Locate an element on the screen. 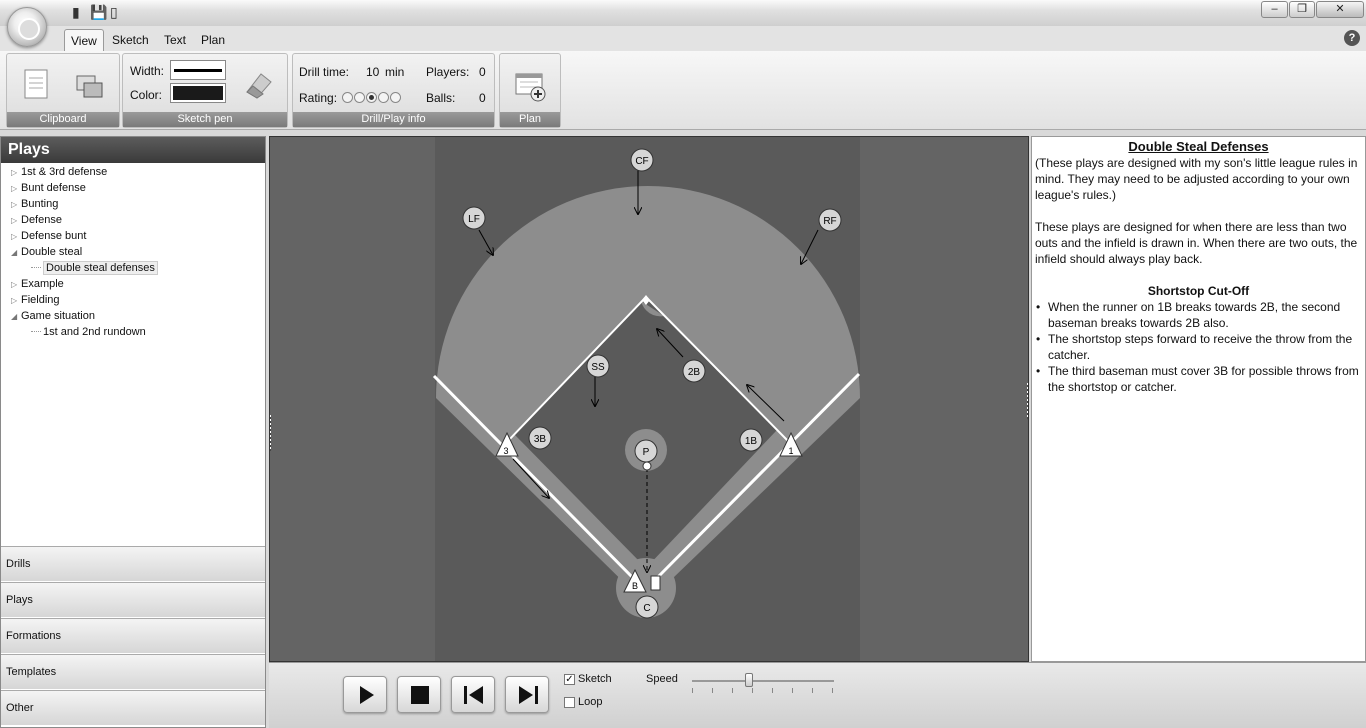 The height and width of the screenshot is (728, 1366). sketch-checkbox: ✓ is located at coordinates (569, 679).